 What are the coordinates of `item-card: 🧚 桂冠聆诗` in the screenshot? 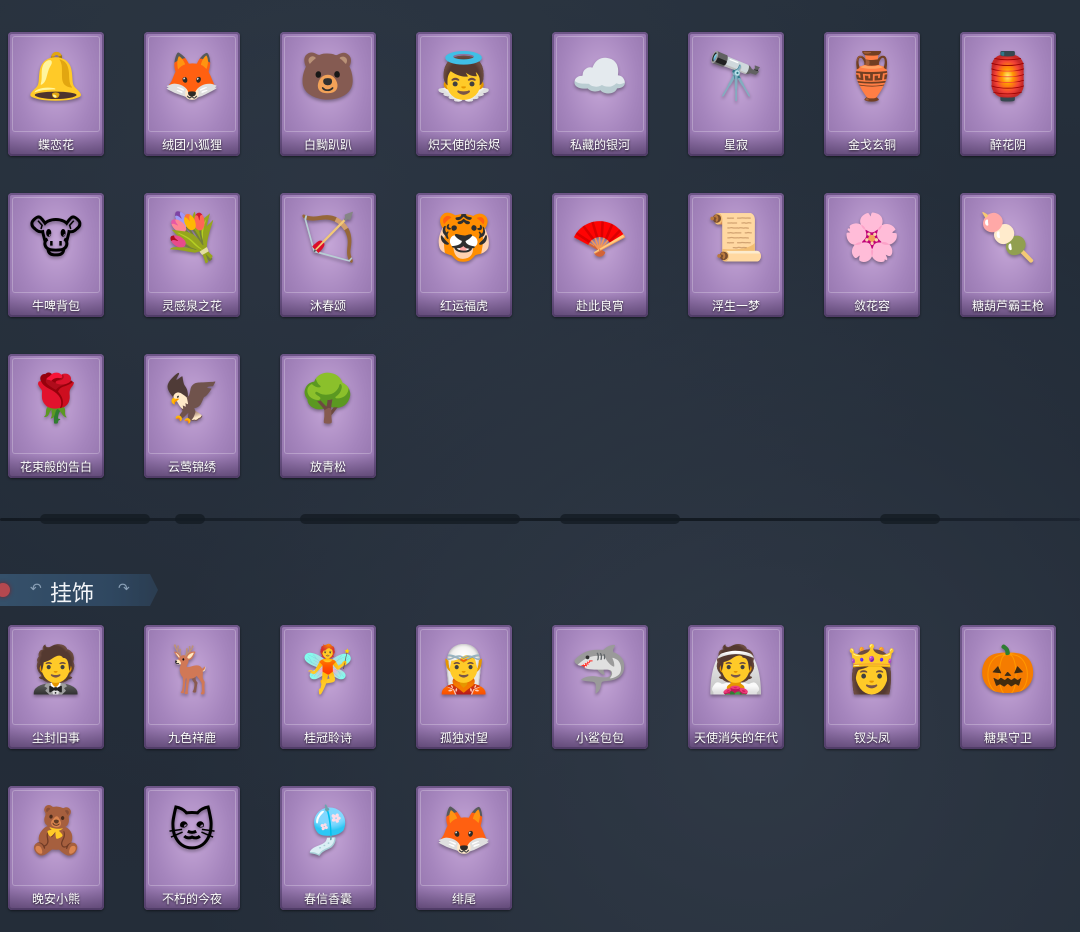 It's located at (328, 687).